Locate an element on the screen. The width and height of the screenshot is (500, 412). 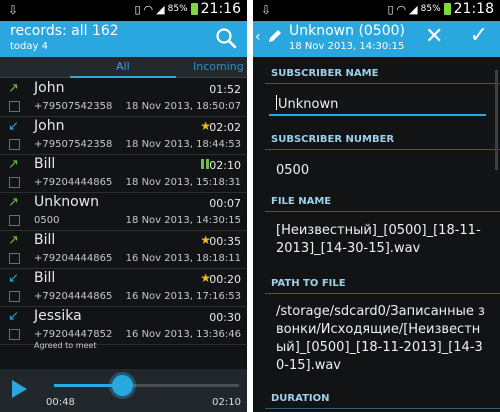
record-date: 18 Nov 2013, 14:30:15 is located at coordinates (183, 220).